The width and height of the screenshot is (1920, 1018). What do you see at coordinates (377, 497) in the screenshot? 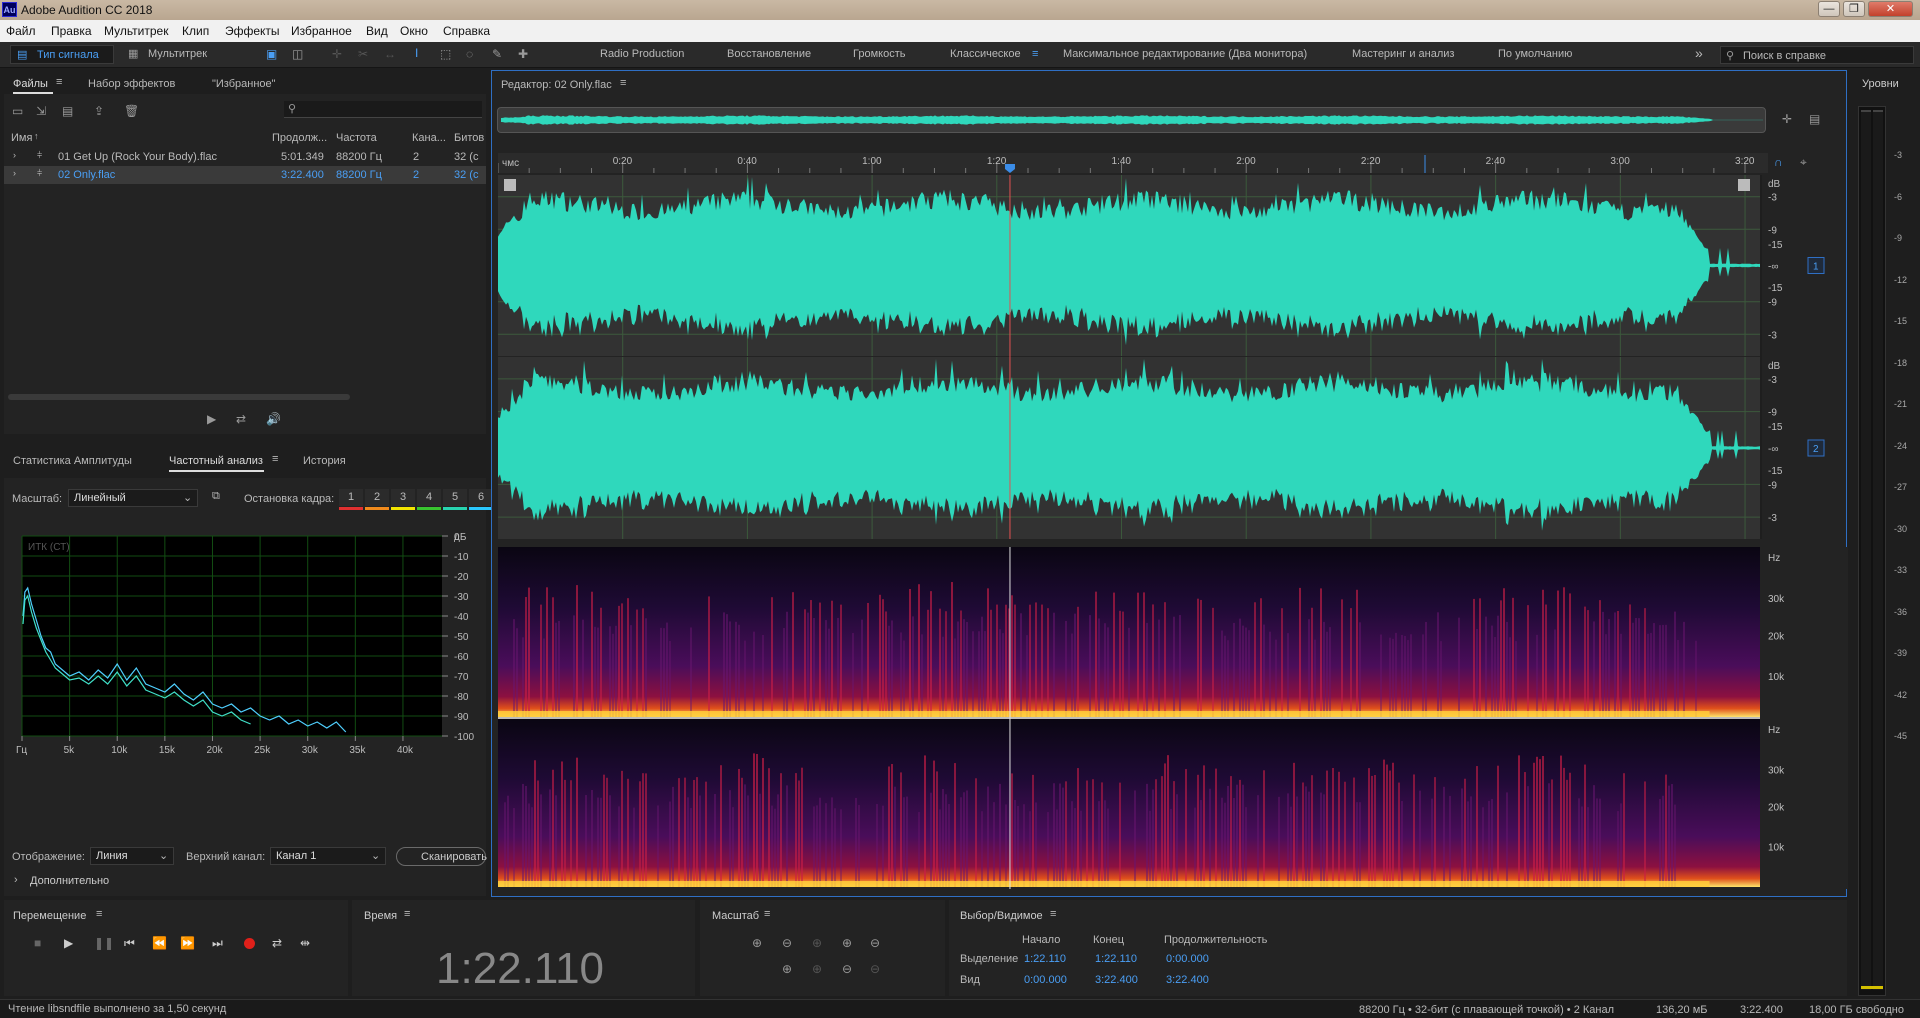
I see `freeze-button-2: 2` at bounding box center [377, 497].